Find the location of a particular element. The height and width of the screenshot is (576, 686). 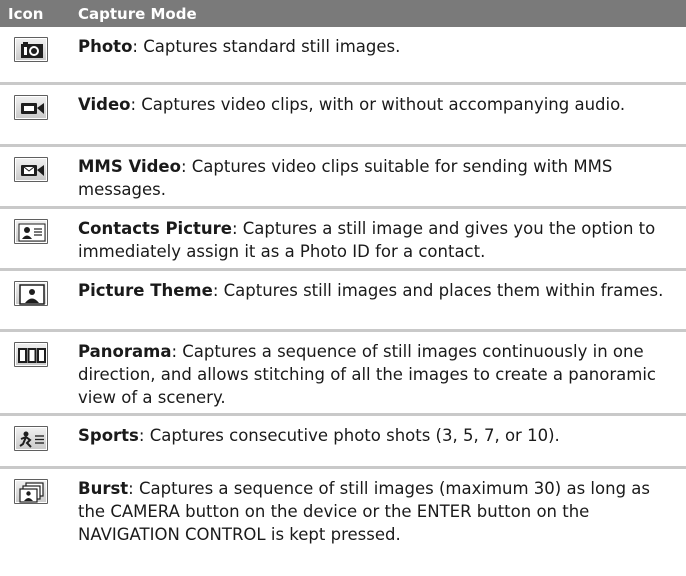

header-icon-column: Icon is located at coordinates (26, 13).